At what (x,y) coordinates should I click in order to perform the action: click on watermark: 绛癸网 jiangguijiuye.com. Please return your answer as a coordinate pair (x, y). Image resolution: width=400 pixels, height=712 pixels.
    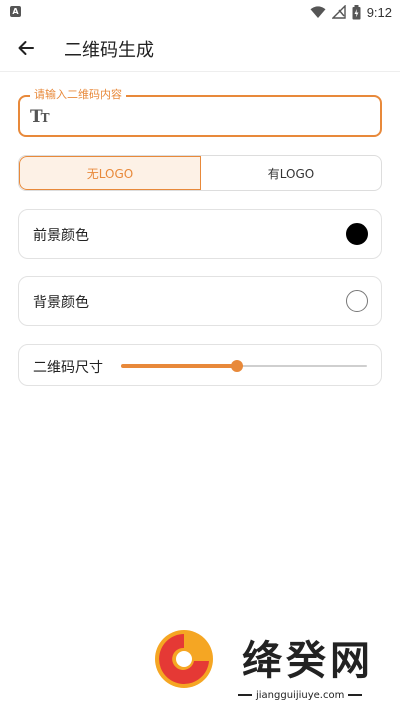
    Looking at the image, I should click on (275, 669).